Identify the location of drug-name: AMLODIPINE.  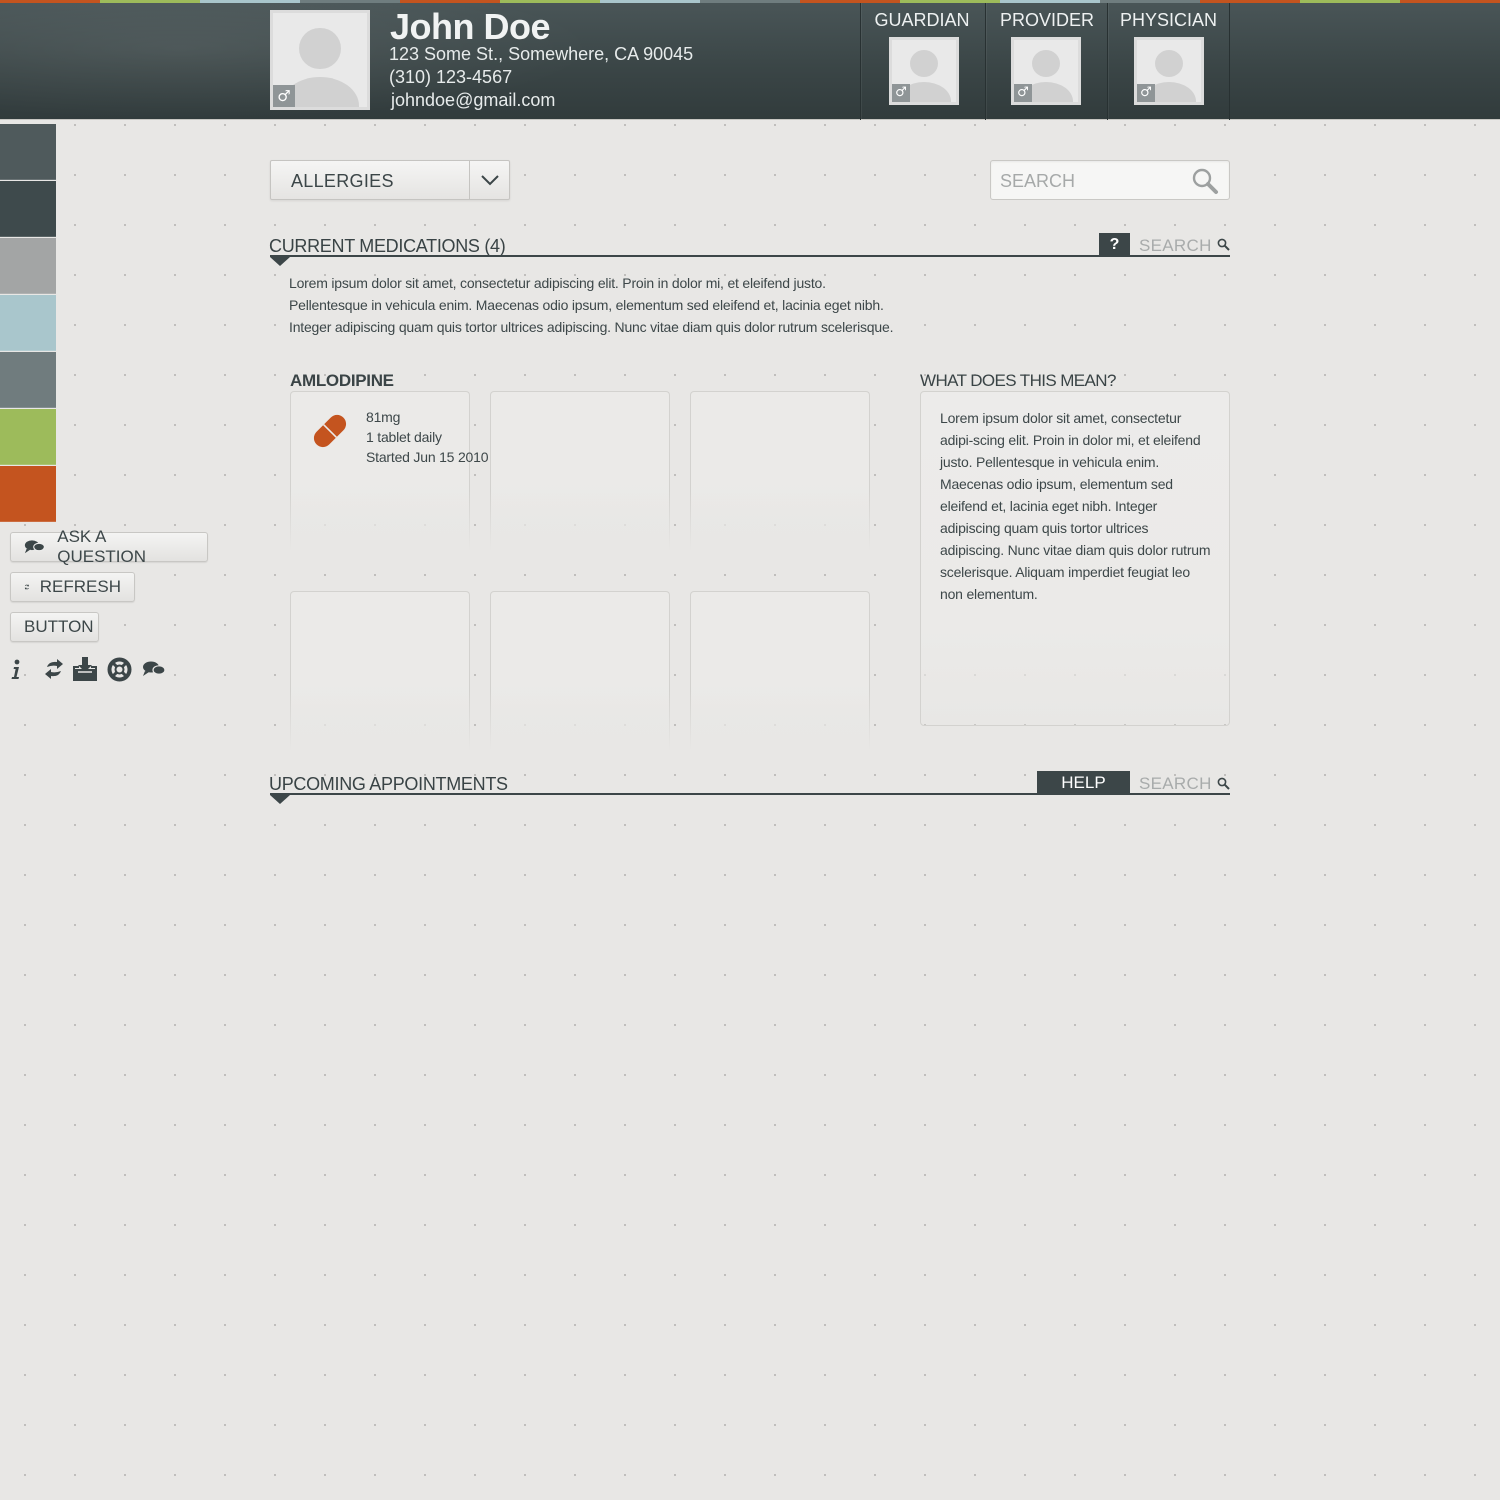
(342, 380).